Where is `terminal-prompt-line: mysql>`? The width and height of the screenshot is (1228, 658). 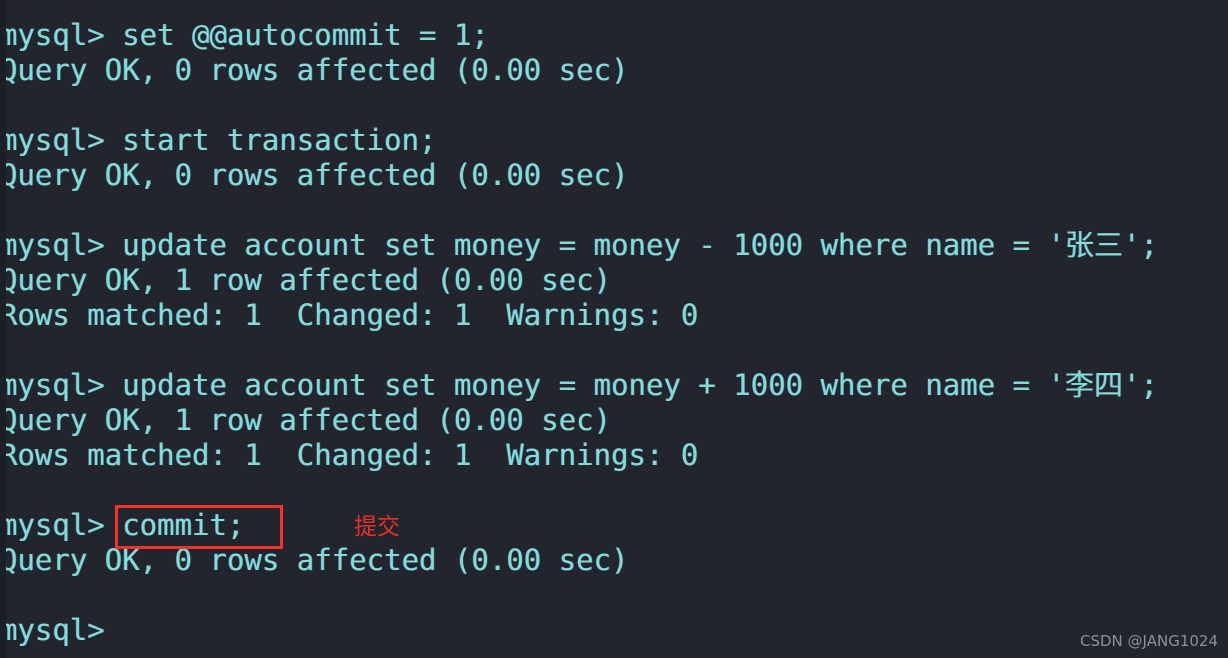 terminal-prompt-line: mysql> is located at coordinates (52, 630).